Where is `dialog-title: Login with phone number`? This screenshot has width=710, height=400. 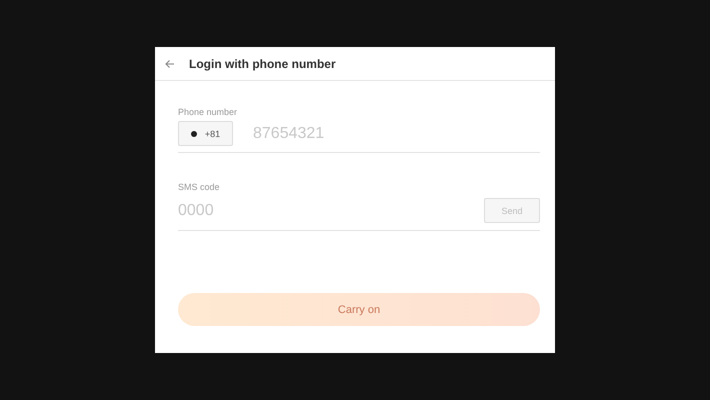 dialog-title: Login with phone number is located at coordinates (262, 63).